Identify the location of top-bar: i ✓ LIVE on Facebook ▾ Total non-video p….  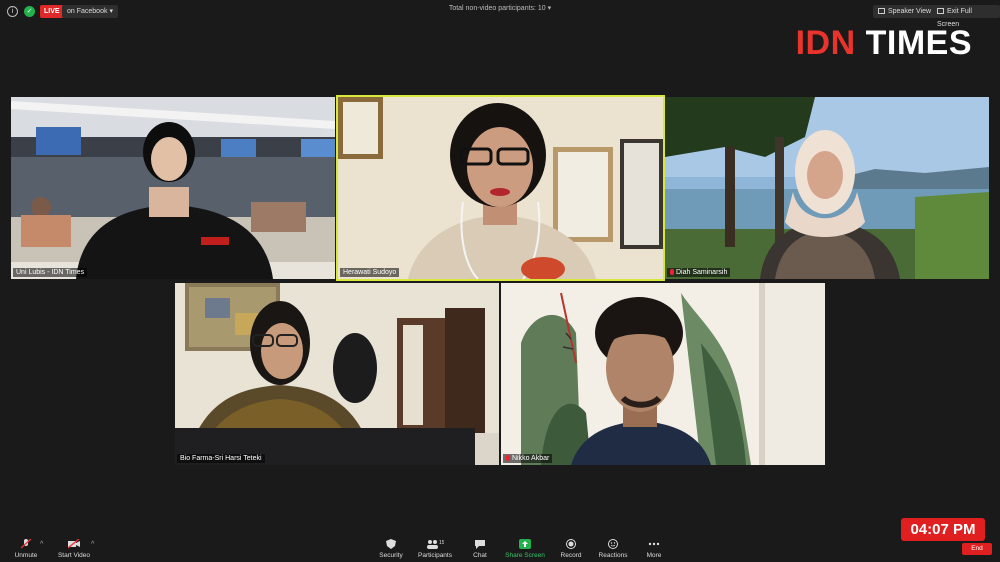
(500, 14).